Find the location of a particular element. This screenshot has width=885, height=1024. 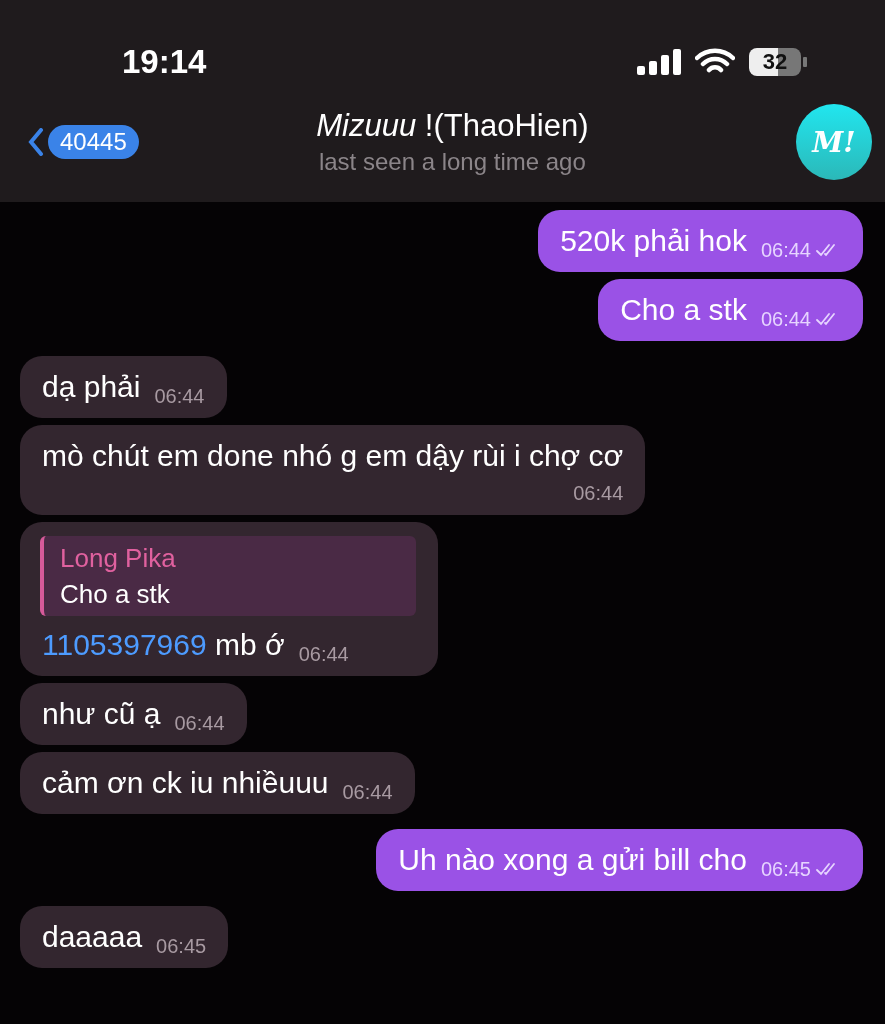

last-seen-status: last seen a long time ago is located at coordinates (452, 162).